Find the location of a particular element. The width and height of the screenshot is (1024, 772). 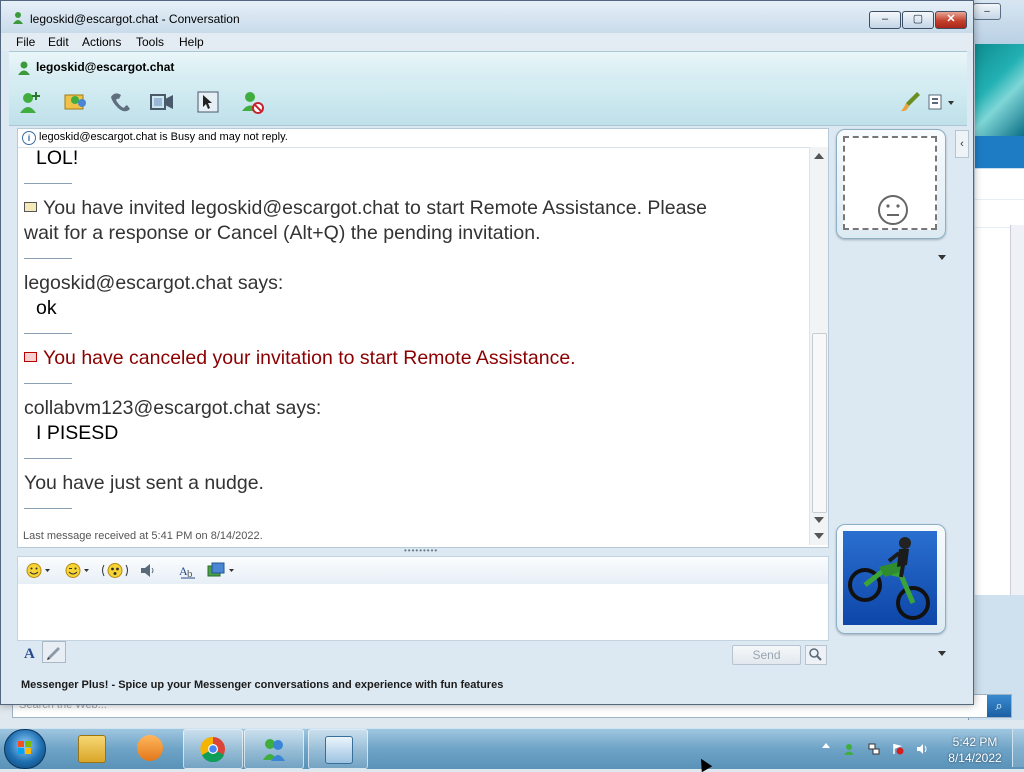

background-brush-icon is located at coordinates (910, 102).